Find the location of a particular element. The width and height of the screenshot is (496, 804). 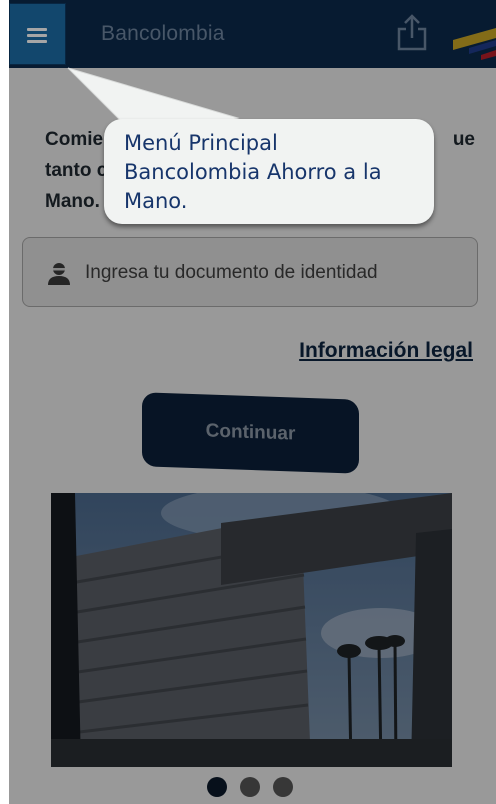

legal-information-link: Información legal is located at coordinates (386, 351).